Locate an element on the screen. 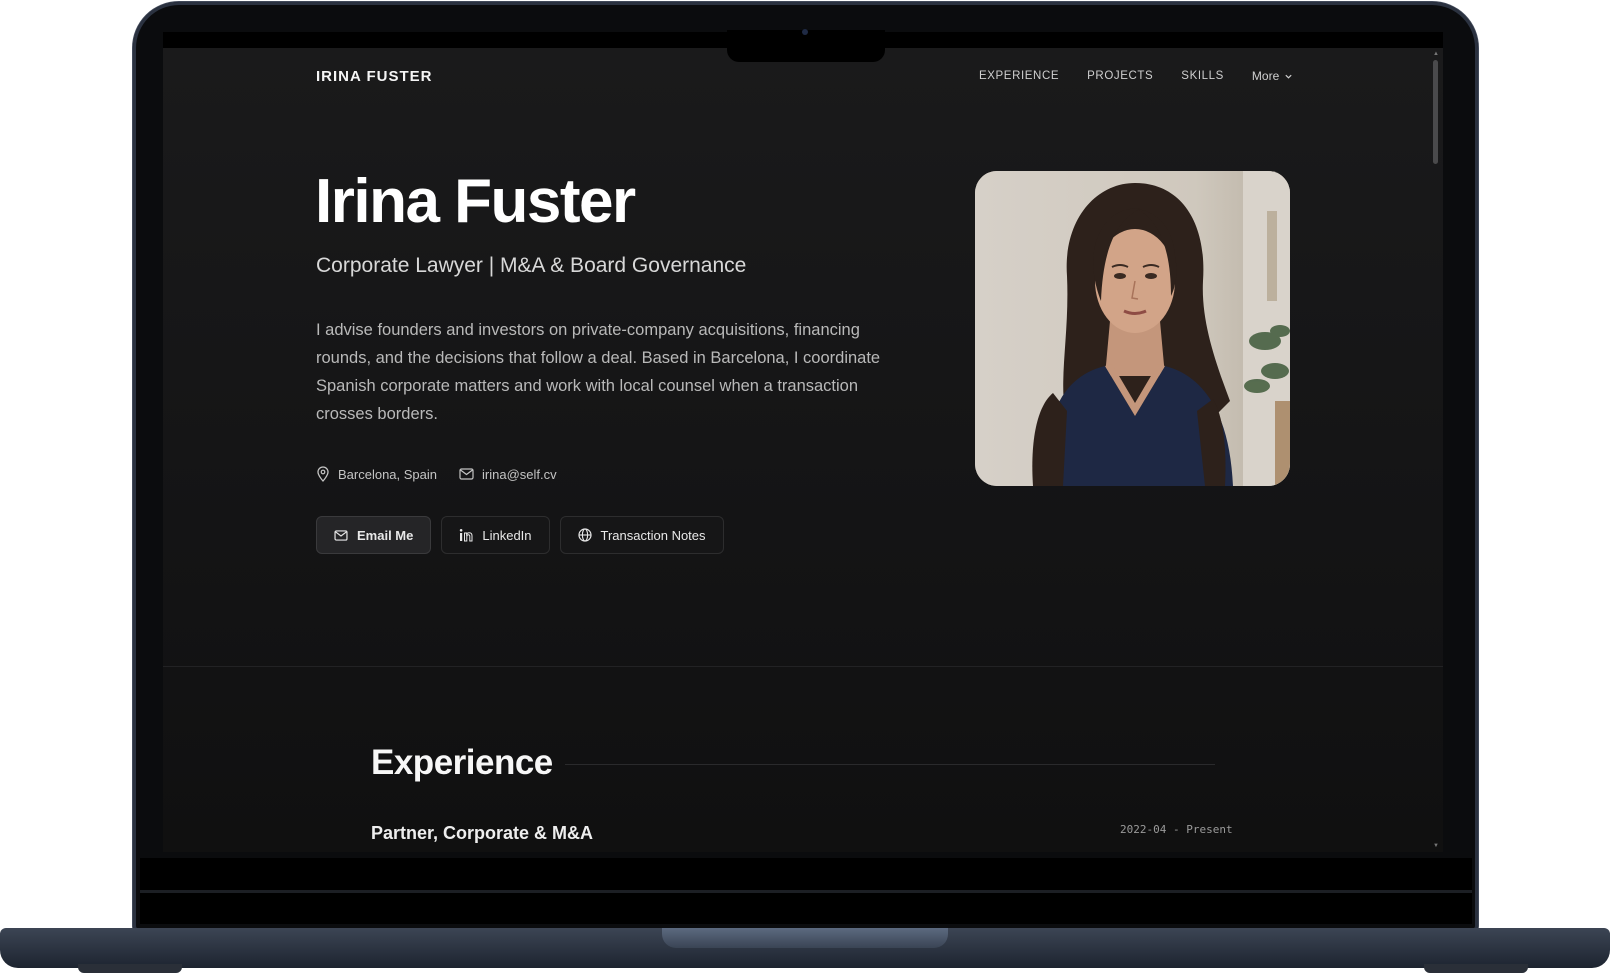  linkedin-icon is located at coordinates (466, 535).